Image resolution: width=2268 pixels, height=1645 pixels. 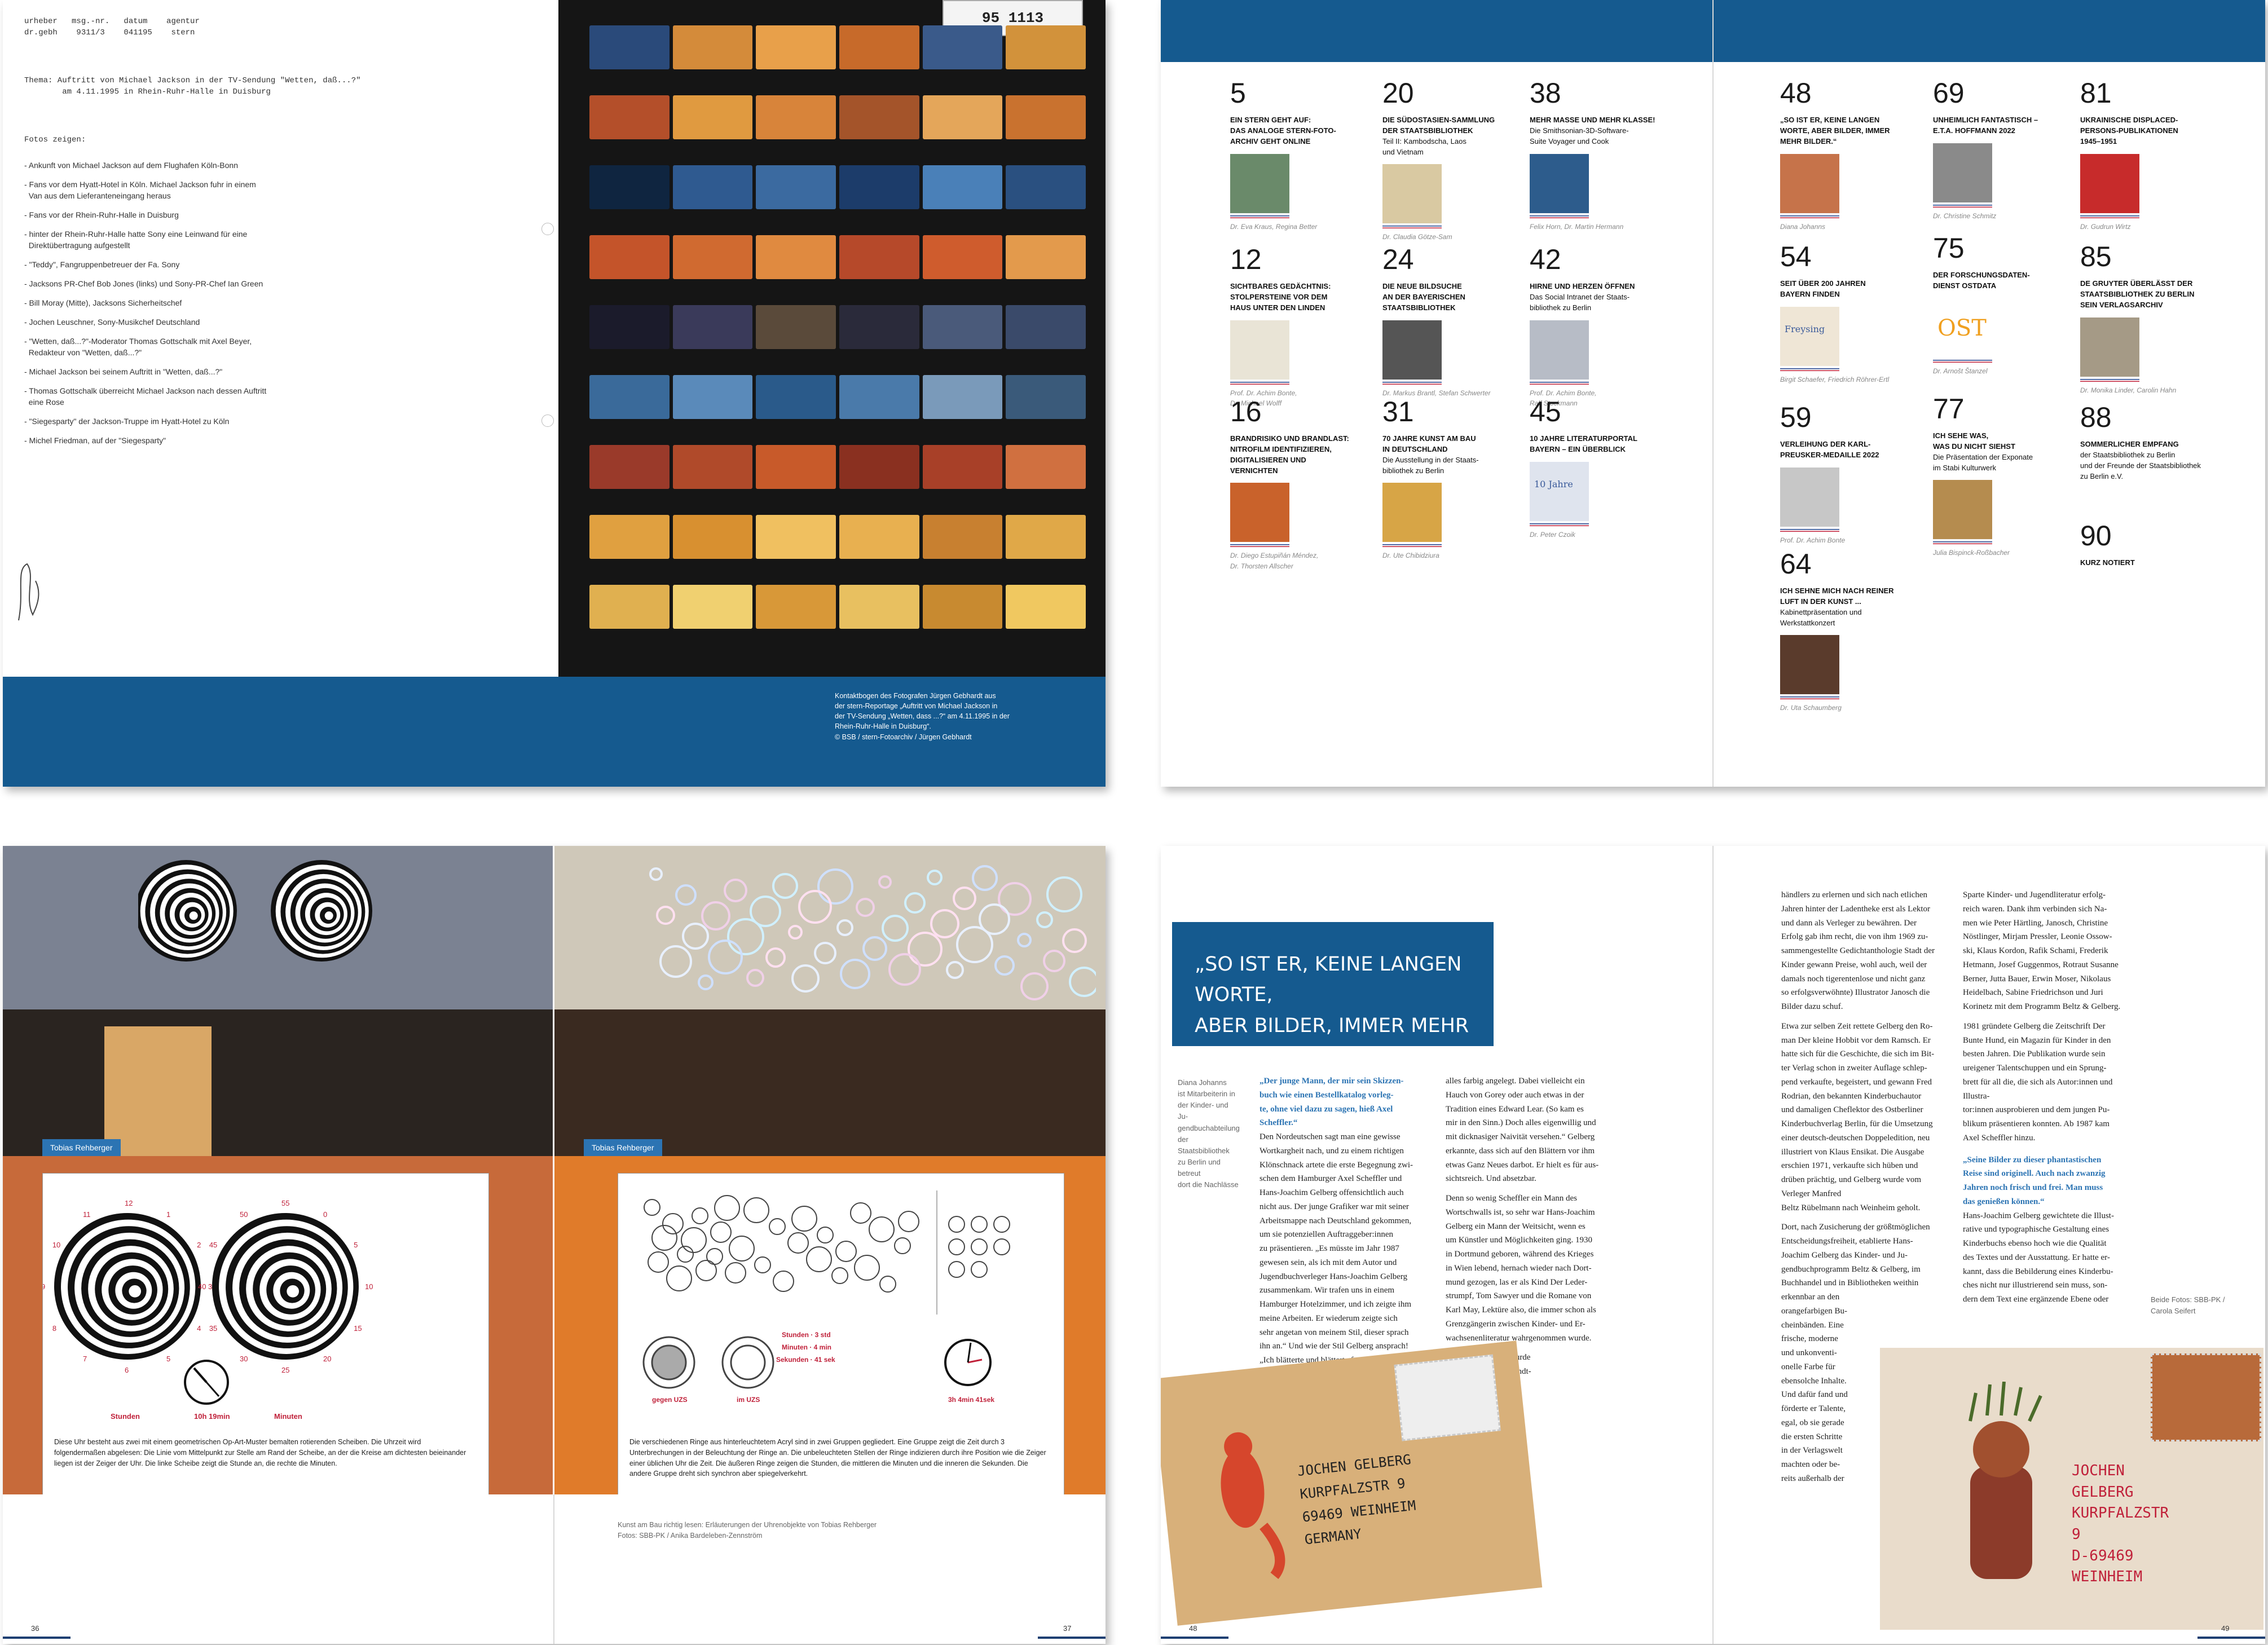 I want to click on toc-author-line: Birgit Schaefer, Friedrich Röhrer-Ertl, so click(x=1835, y=379).